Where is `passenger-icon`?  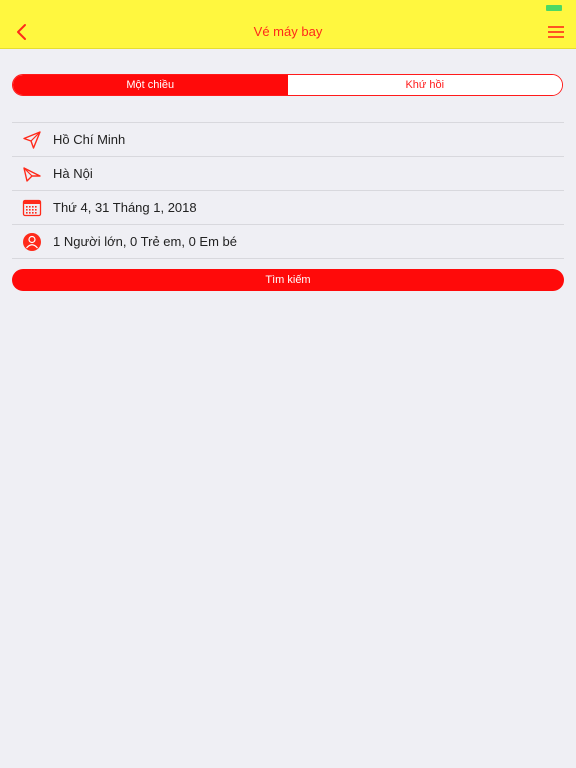 passenger-icon is located at coordinates (32, 242).